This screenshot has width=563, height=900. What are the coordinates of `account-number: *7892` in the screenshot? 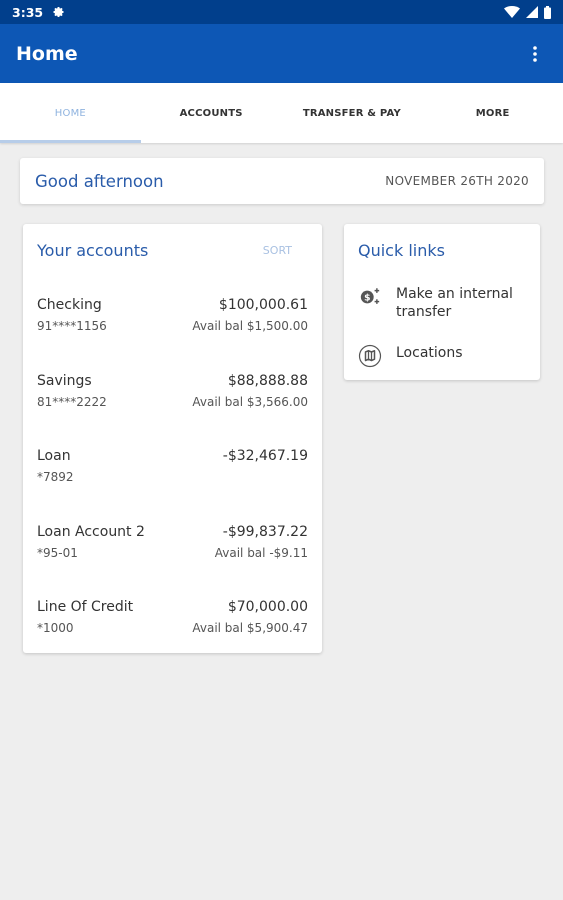 It's located at (55, 477).